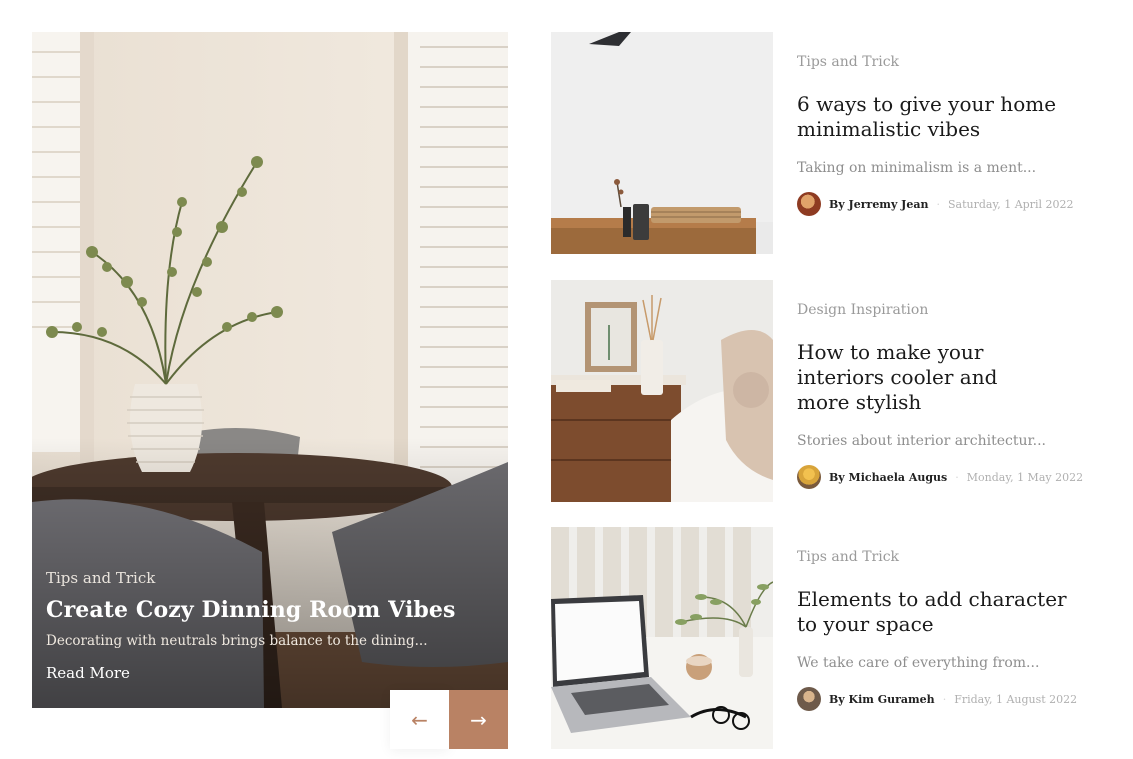 The image size is (1133, 759). I want to click on previous-slide-button: ←, so click(419, 719).